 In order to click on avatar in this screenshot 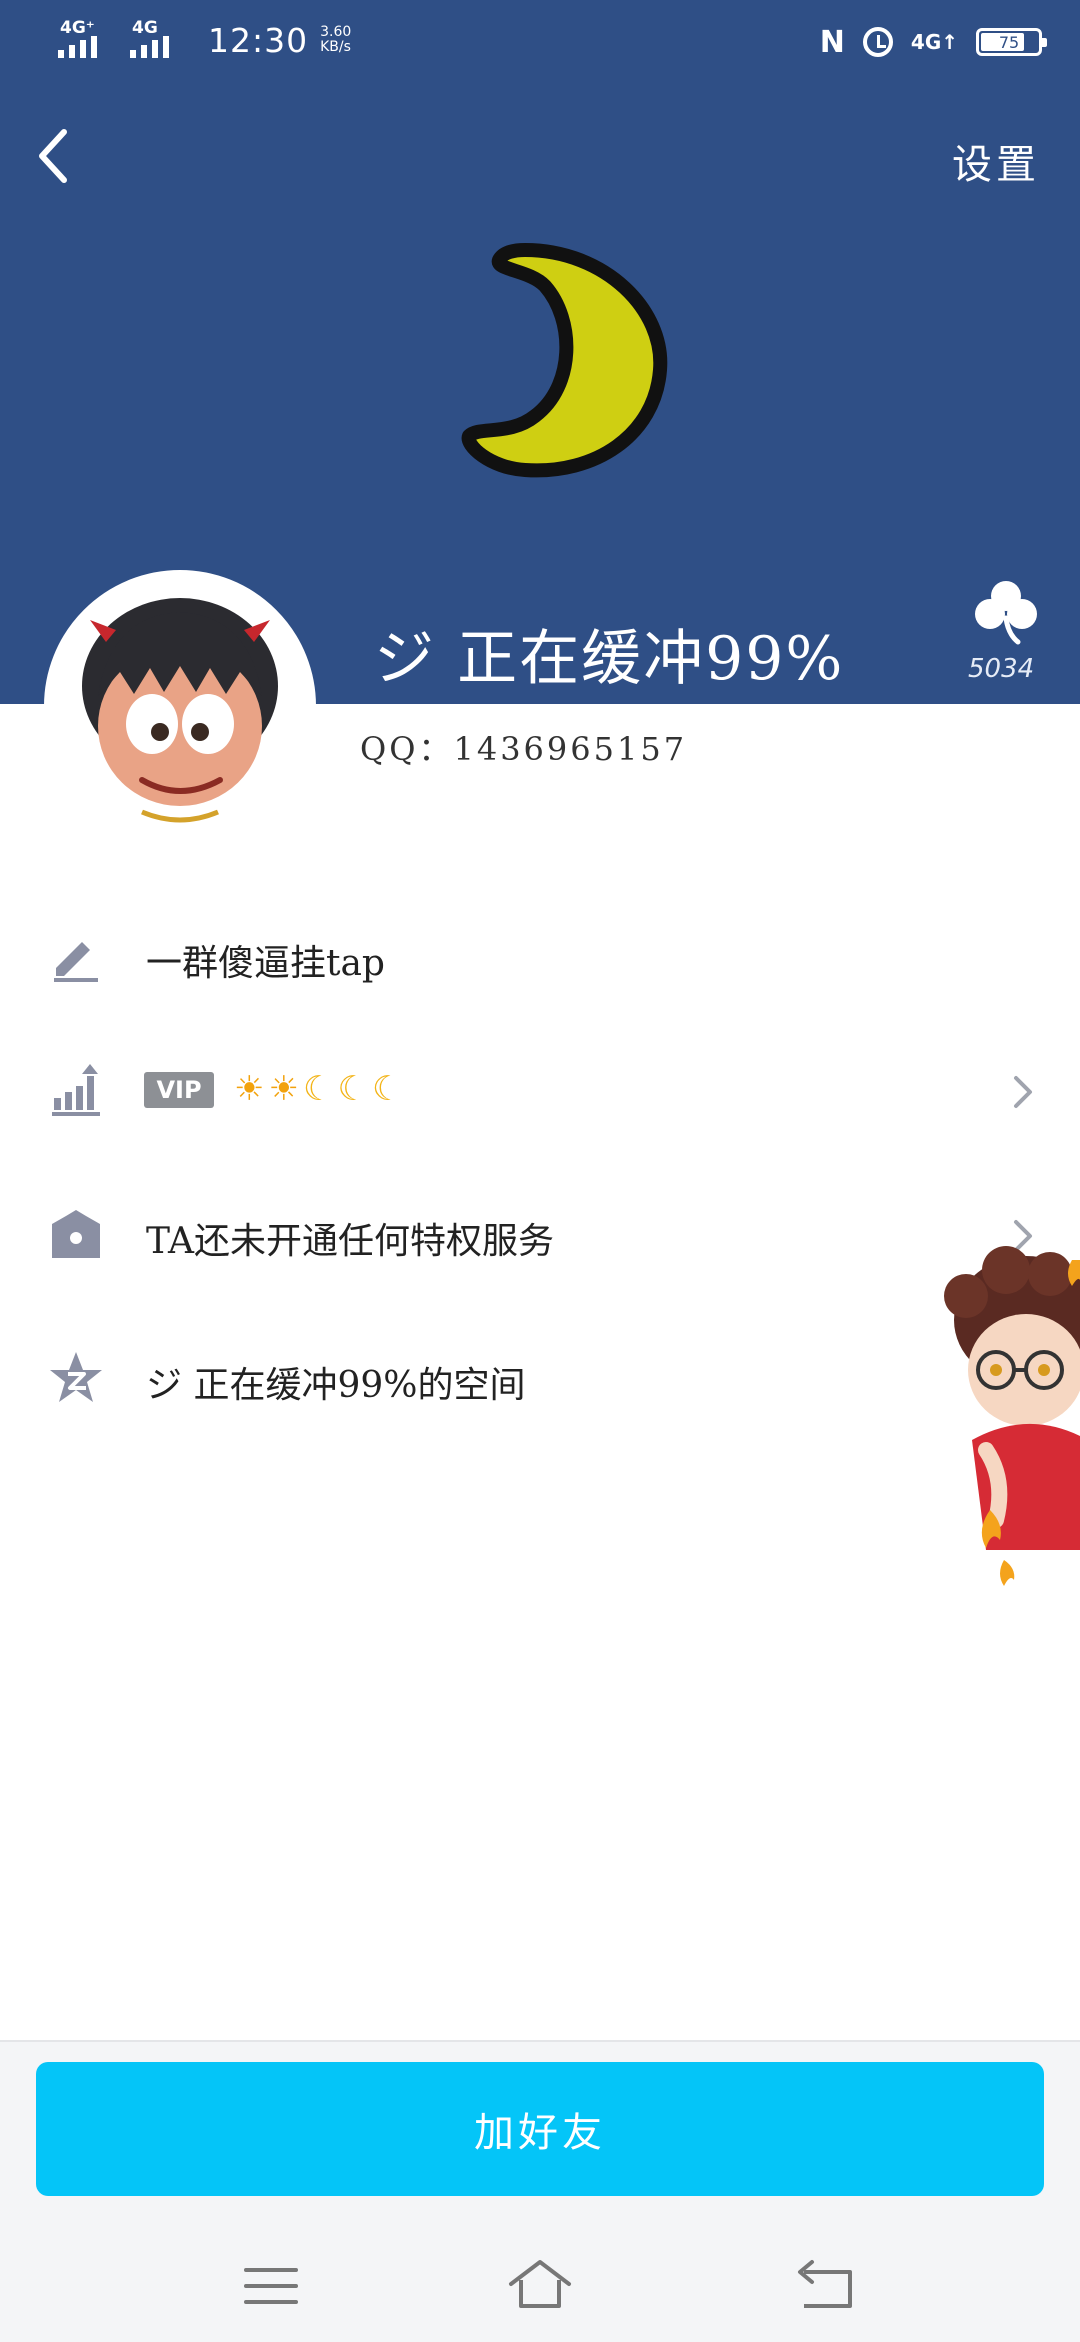, I will do `click(180, 706)`.